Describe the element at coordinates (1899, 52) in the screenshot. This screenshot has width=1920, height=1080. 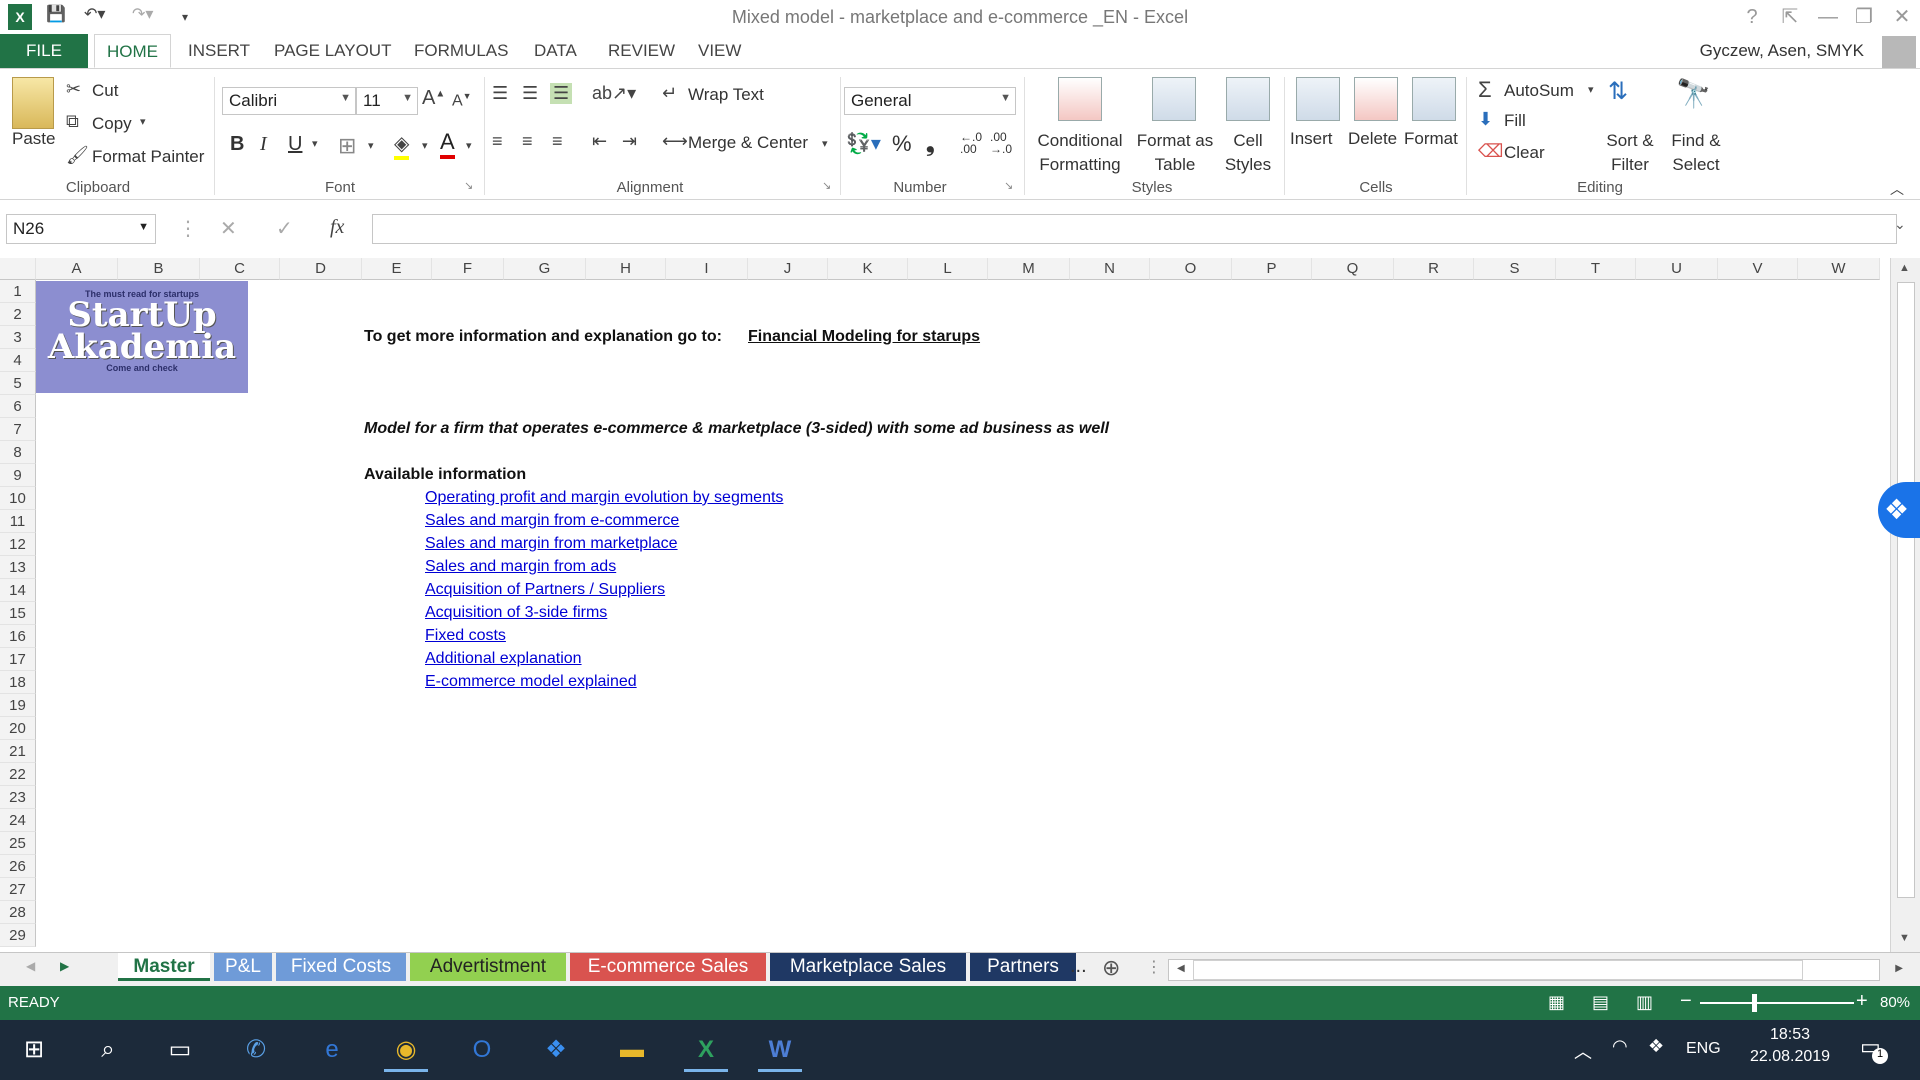
I see `avatar` at that location.